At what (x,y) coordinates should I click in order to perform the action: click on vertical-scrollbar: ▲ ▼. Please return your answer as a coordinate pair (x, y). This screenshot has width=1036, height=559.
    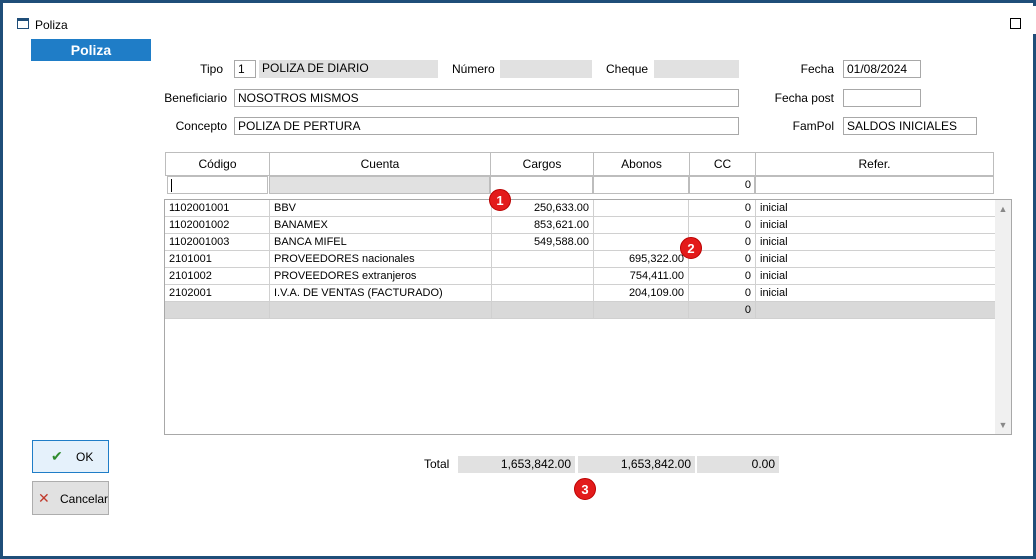
    Looking at the image, I should click on (1003, 317).